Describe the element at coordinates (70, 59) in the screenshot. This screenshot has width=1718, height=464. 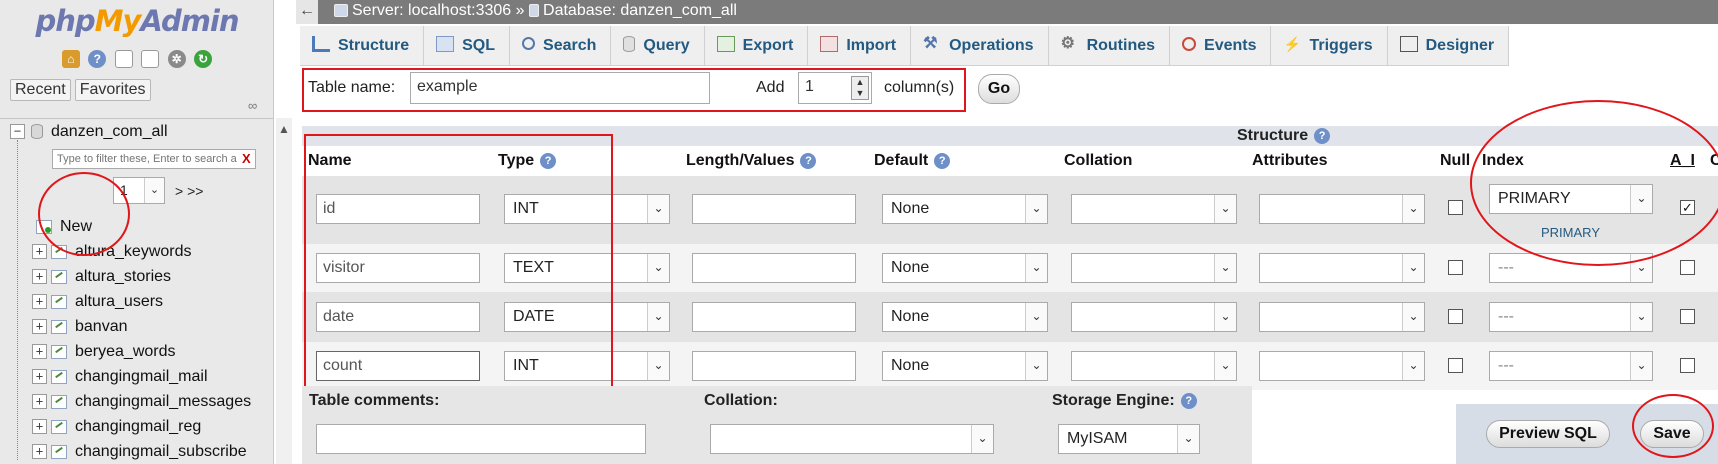
I see `home-icon: ⌂` at that location.